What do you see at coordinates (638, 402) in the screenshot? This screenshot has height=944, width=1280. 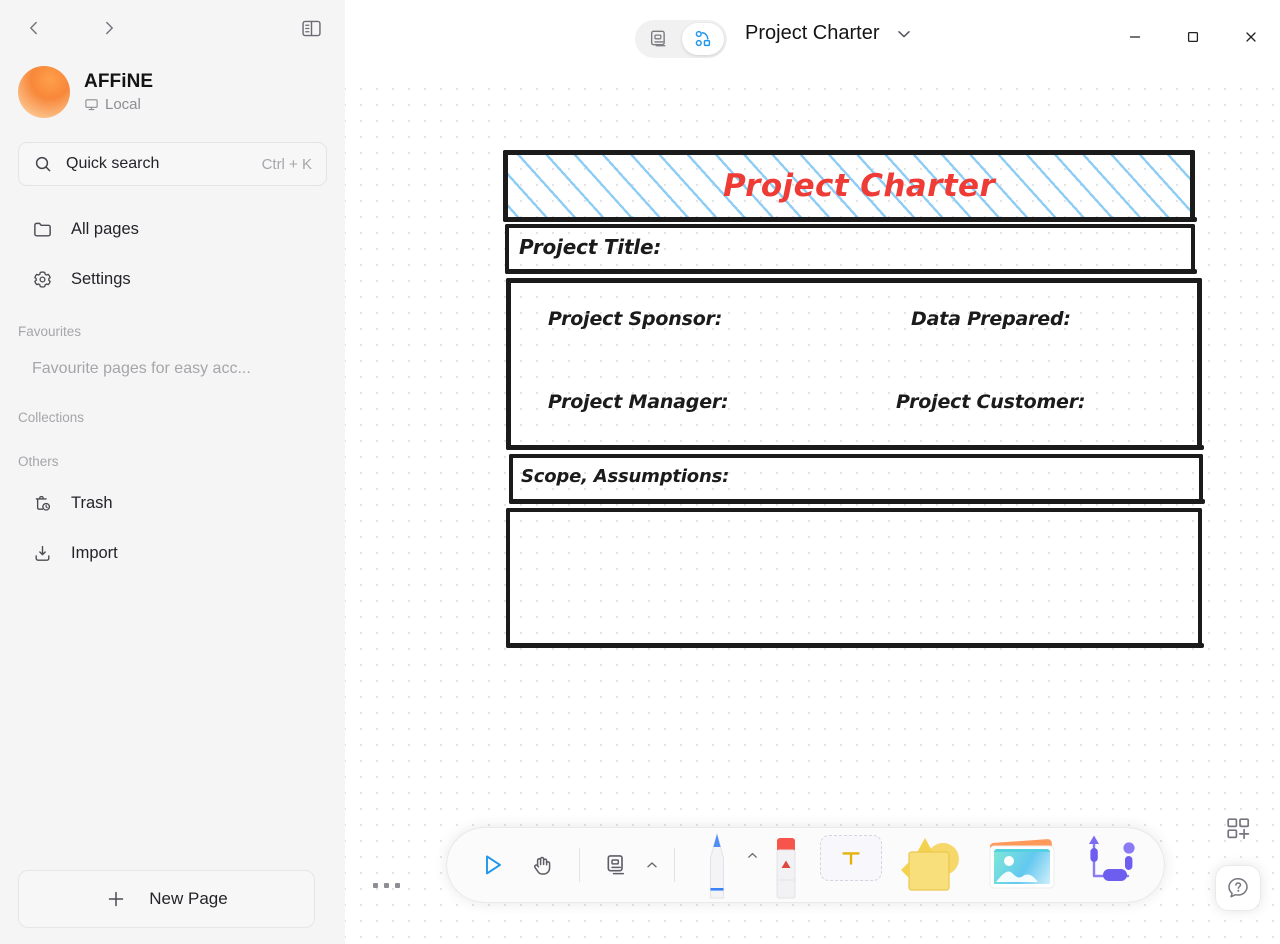 I see `field-project-manager-label: Project Manager:` at bounding box center [638, 402].